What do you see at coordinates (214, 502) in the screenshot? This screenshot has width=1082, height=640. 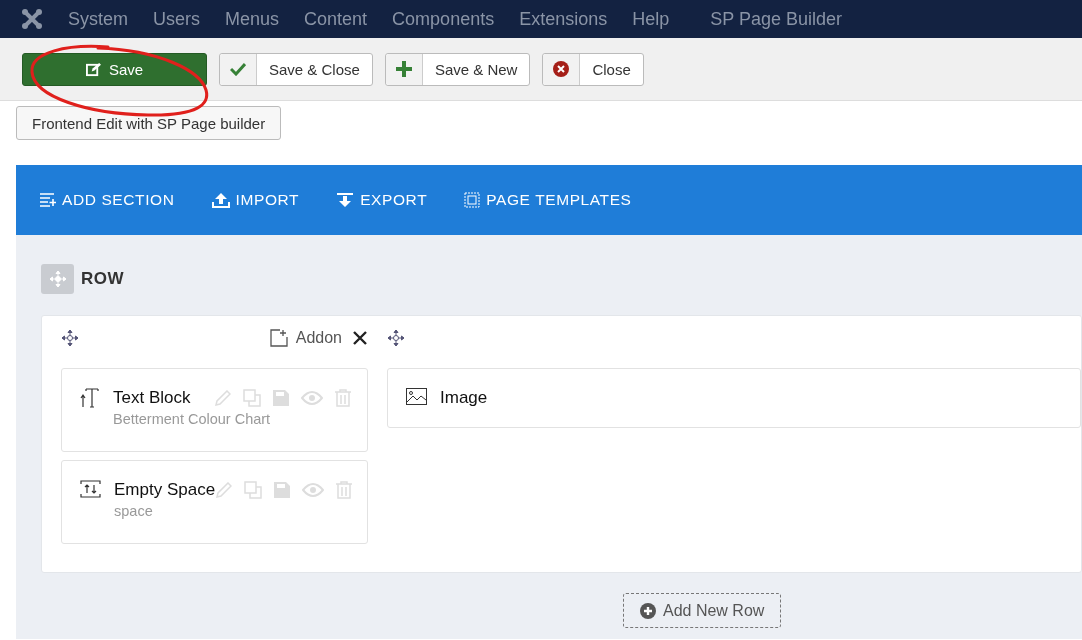 I see `addon-card: Empty Space space` at bounding box center [214, 502].